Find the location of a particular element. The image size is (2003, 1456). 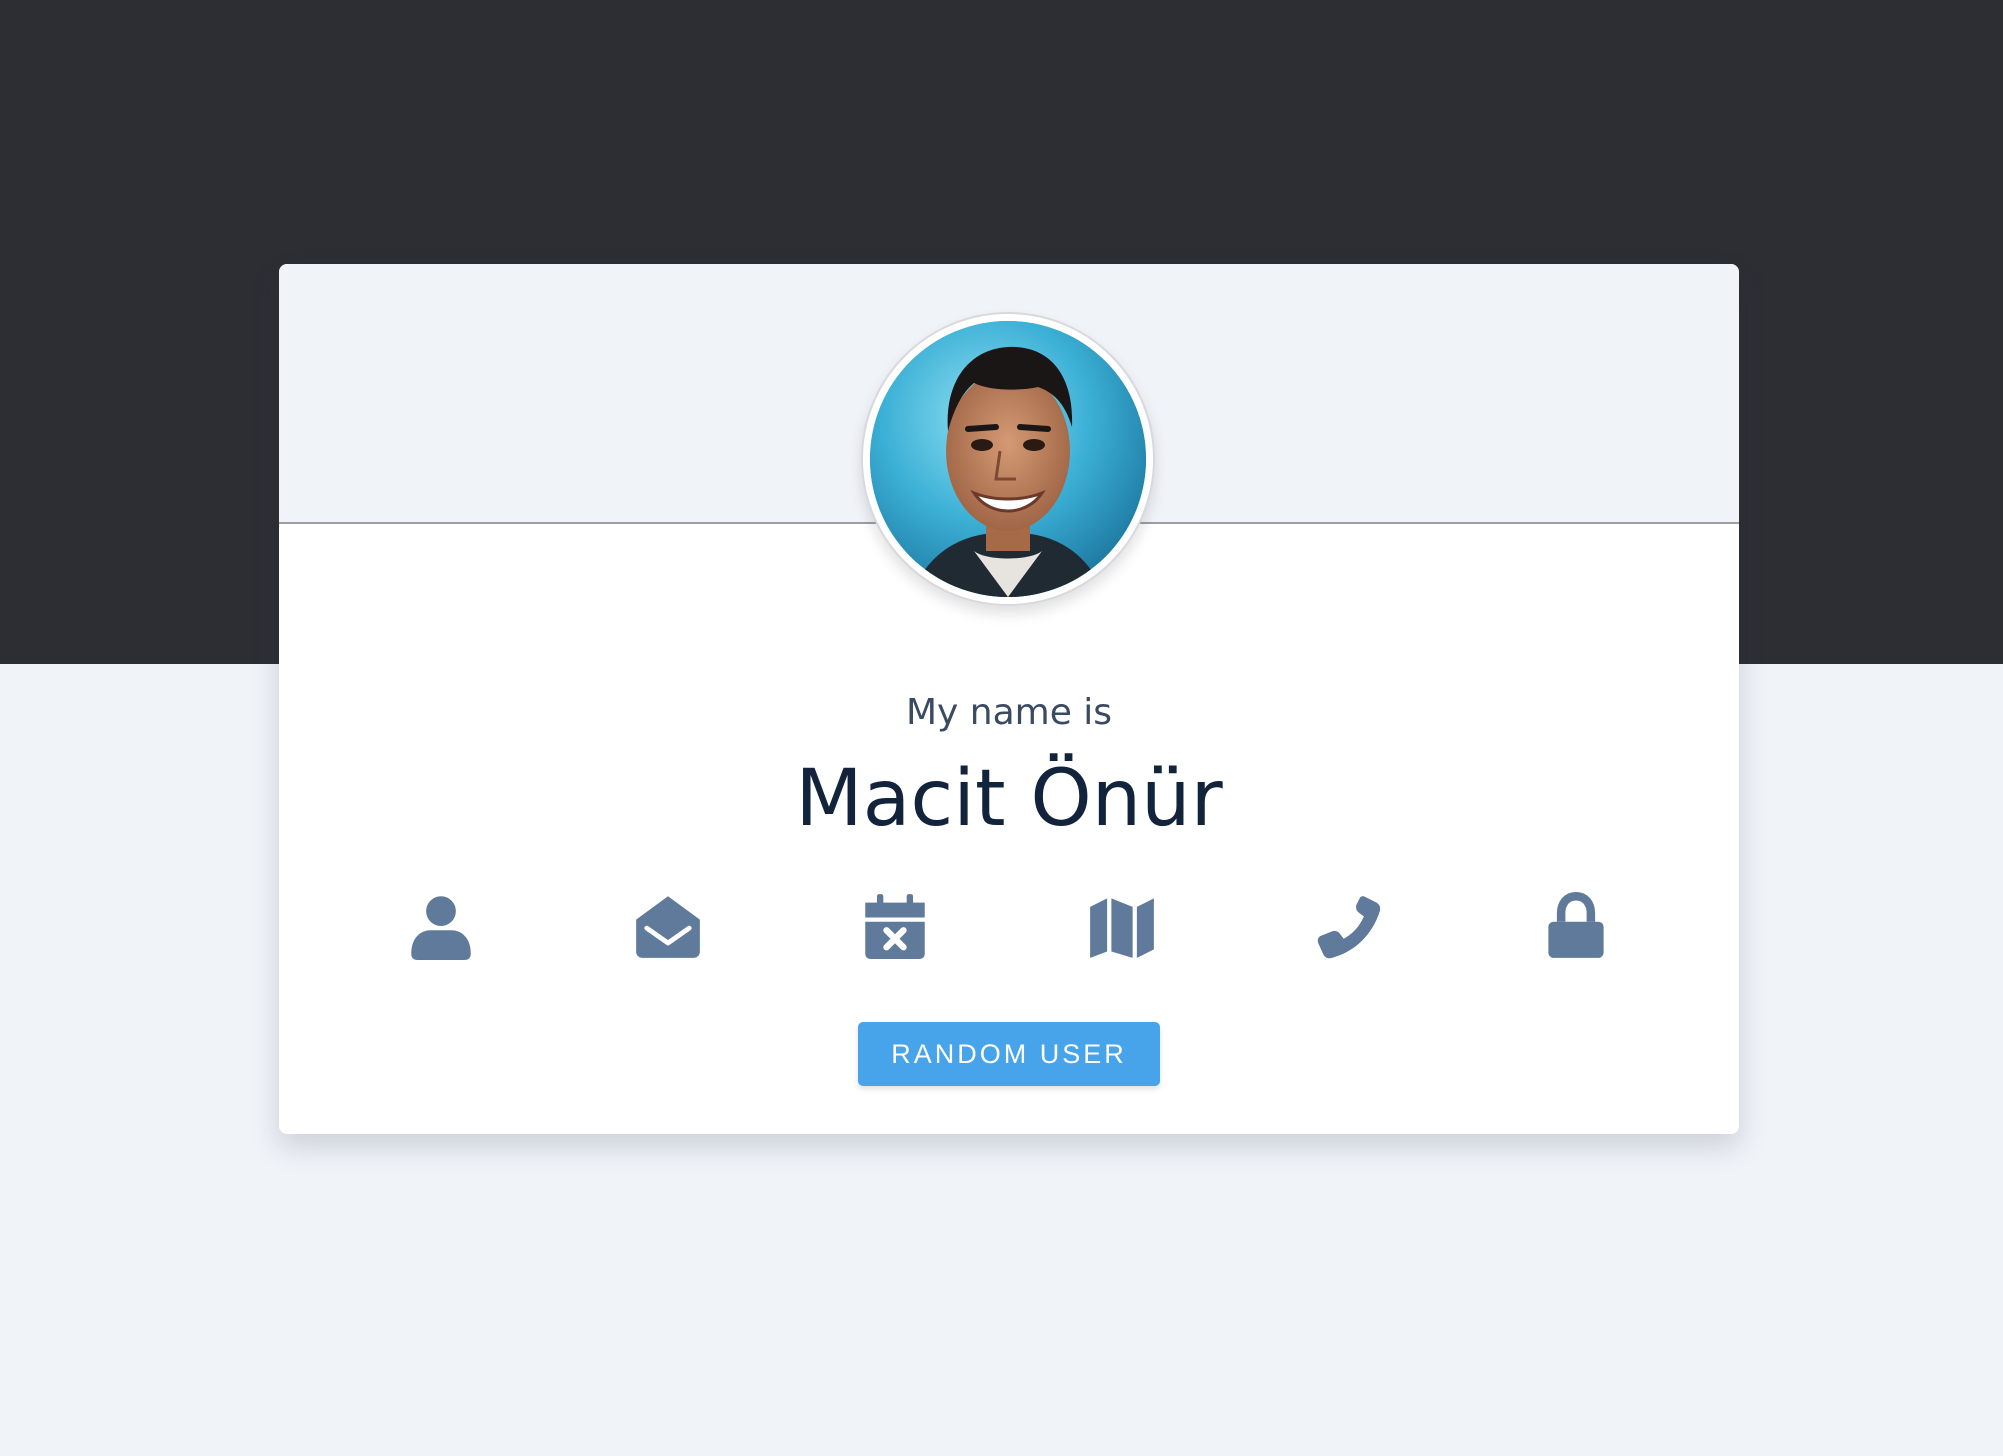

info-icon-row is located at coordinates (1009, 926).